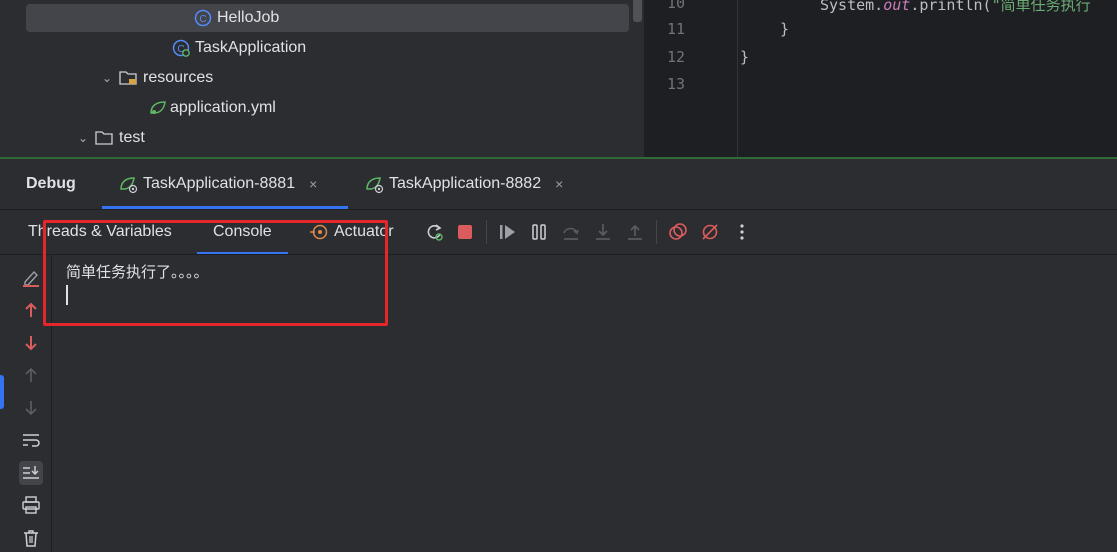 The width and height of the screenshot is (1117, 552). I want to click on spring-boot-class-icon: C, so click(181, 48).